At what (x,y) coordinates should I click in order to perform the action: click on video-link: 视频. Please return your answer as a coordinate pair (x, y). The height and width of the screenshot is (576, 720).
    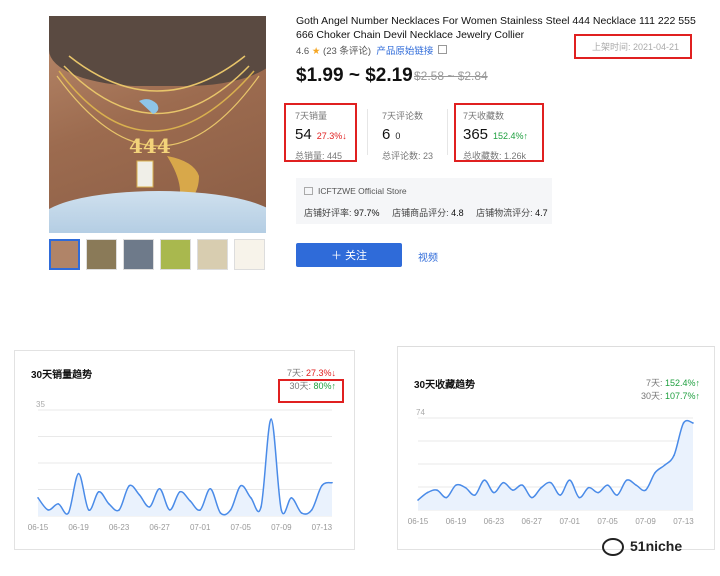
    Looking at the image, I should click on (428, 256).